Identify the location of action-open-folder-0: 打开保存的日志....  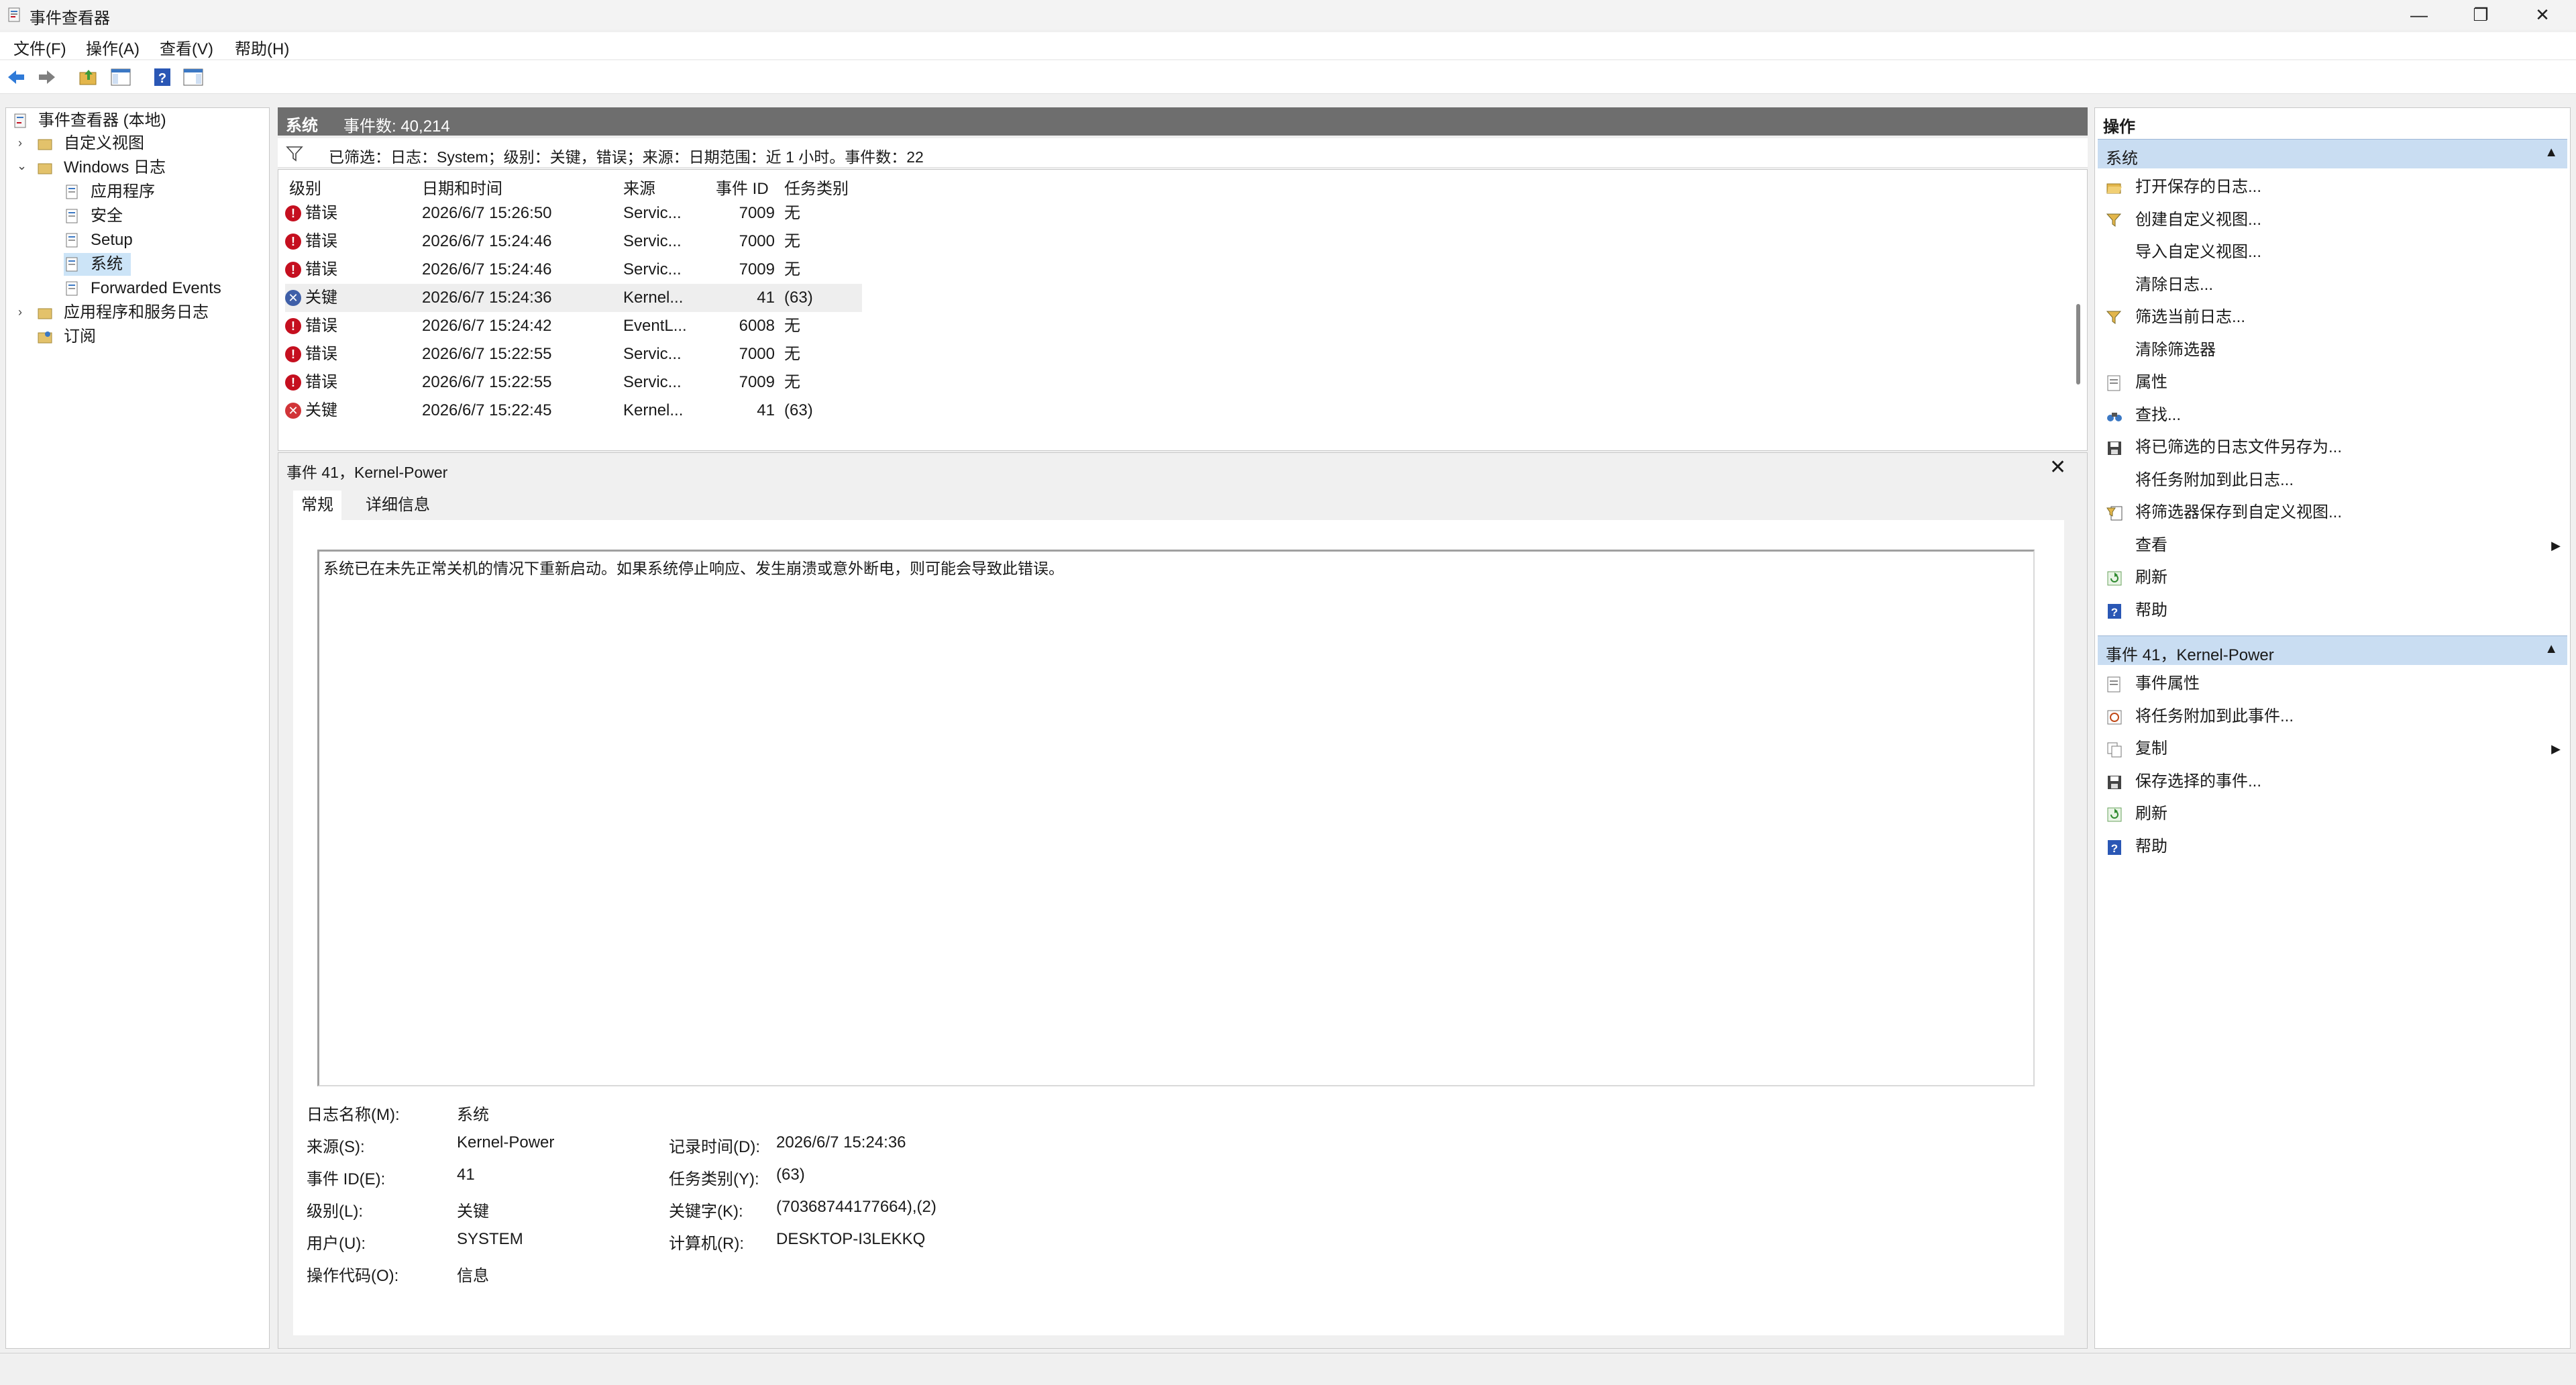
(2333, 187).